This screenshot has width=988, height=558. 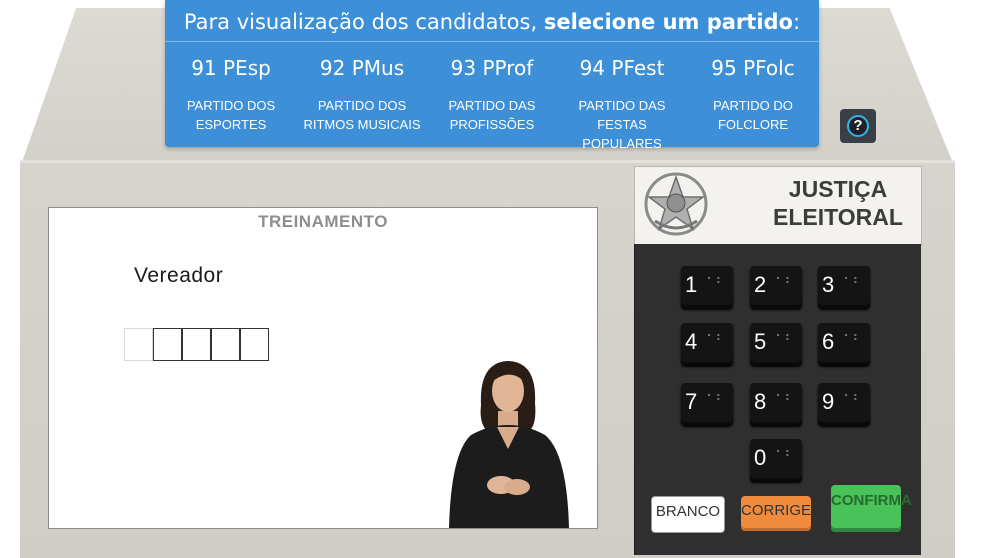 I want to click on blank-vote-button: BRANCO, so click(x=688, y=514).